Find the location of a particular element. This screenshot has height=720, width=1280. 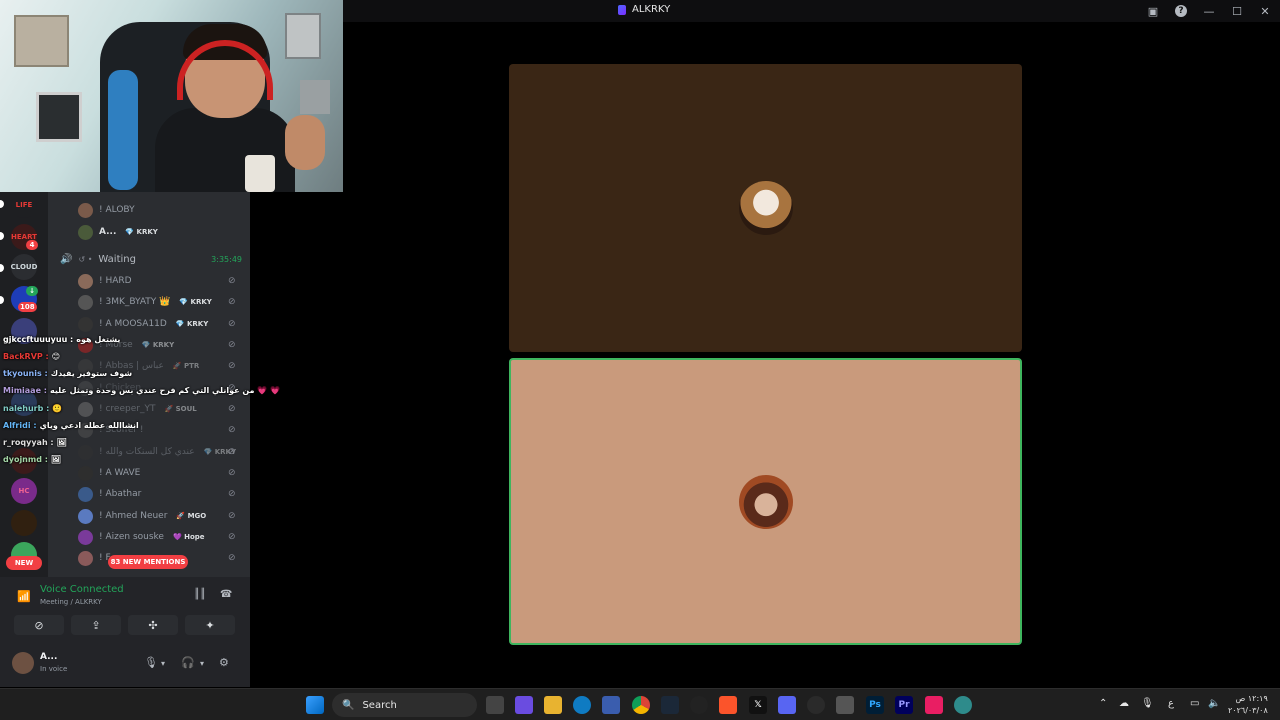

connection-signal-icon: 📶 is located at coordinates (24, 596).